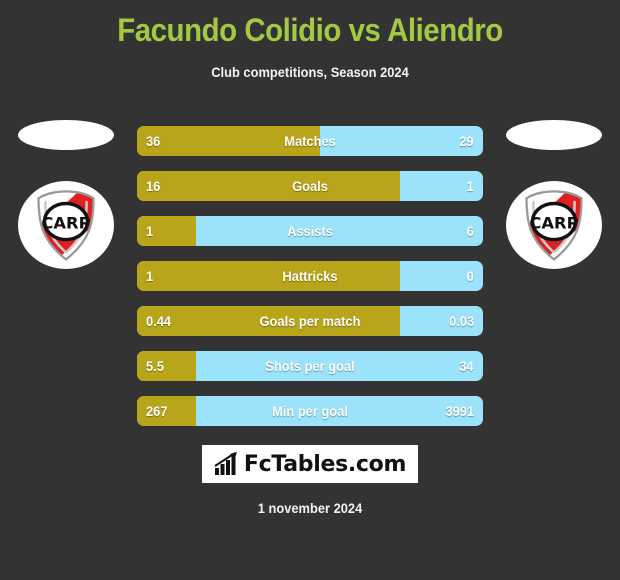 The image size is (620, 580). I want to click on stat-away-value: 0, so click(470, 276).